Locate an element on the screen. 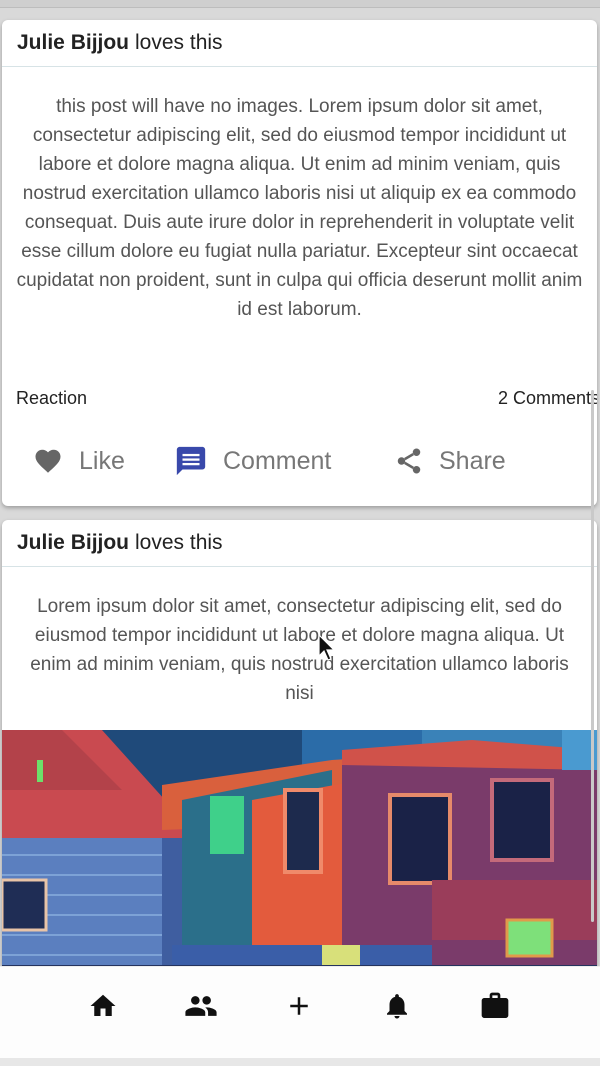 The width and height of the screenshot is (600, 1066). nav-home-button is located at coordinates (103, 1006).